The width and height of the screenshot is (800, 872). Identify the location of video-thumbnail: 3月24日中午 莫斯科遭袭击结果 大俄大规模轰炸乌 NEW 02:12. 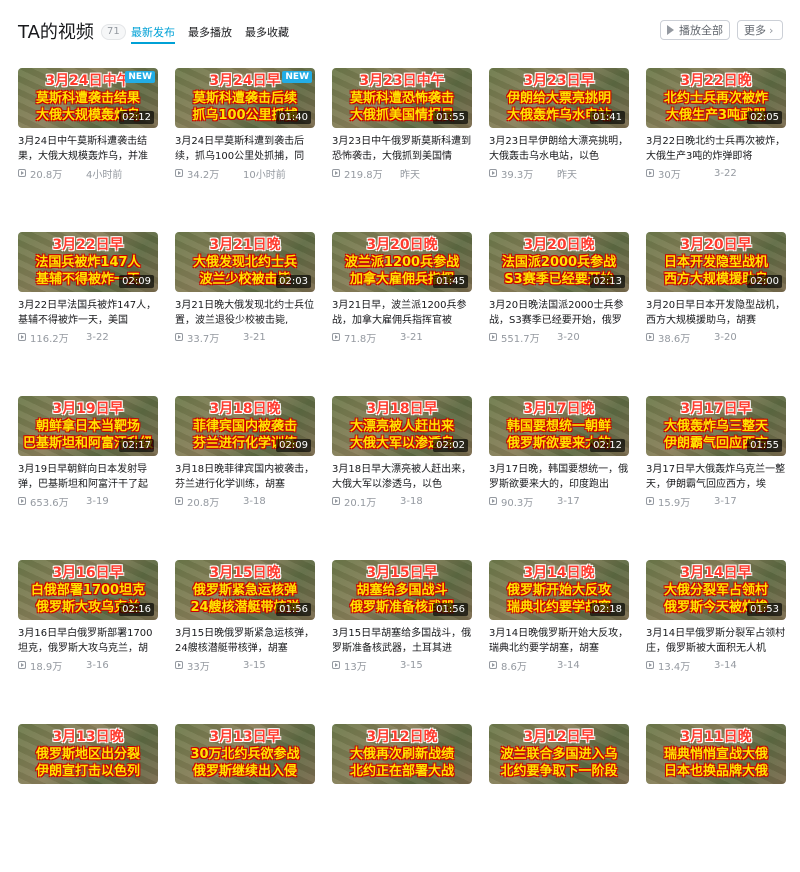
(88, 98).